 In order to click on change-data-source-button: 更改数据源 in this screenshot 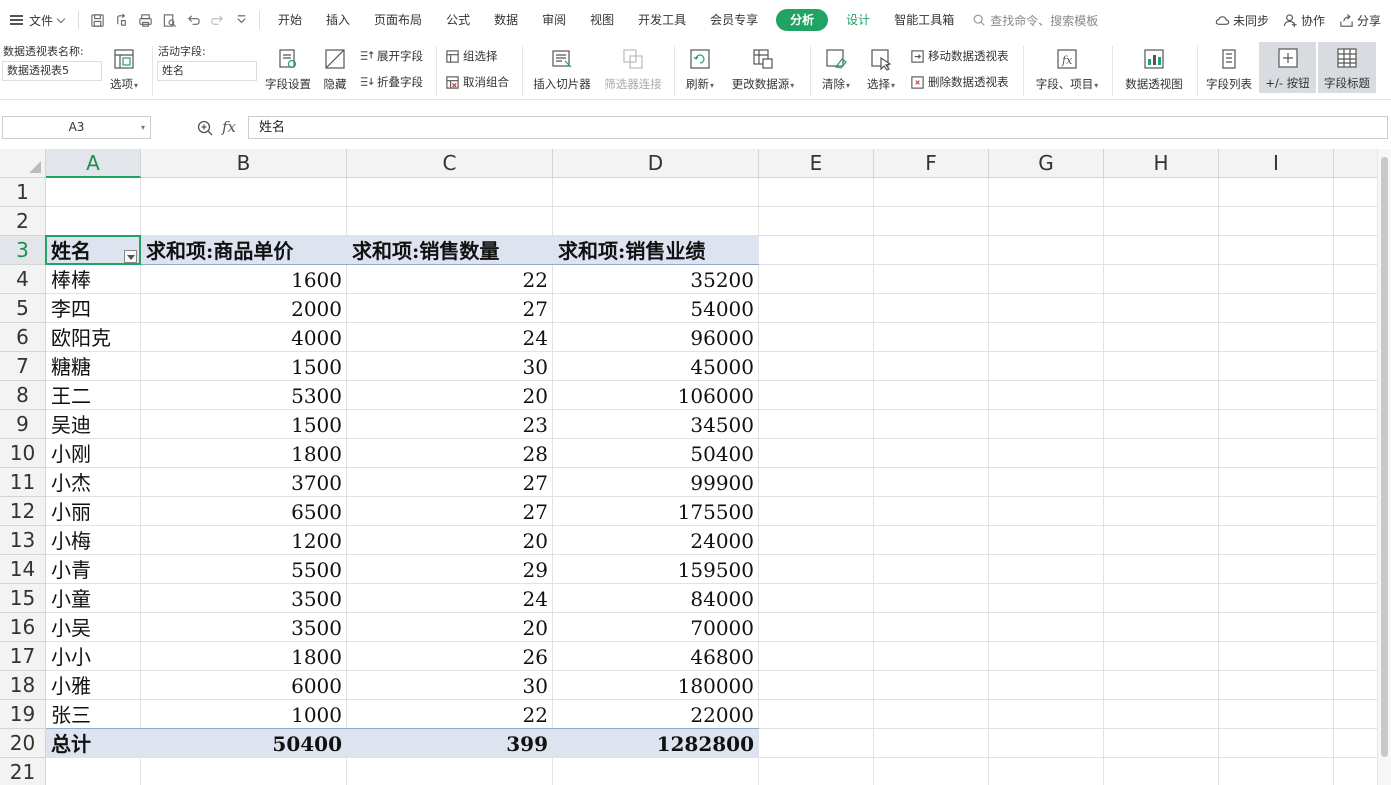, I will do `click(763, 68)`.